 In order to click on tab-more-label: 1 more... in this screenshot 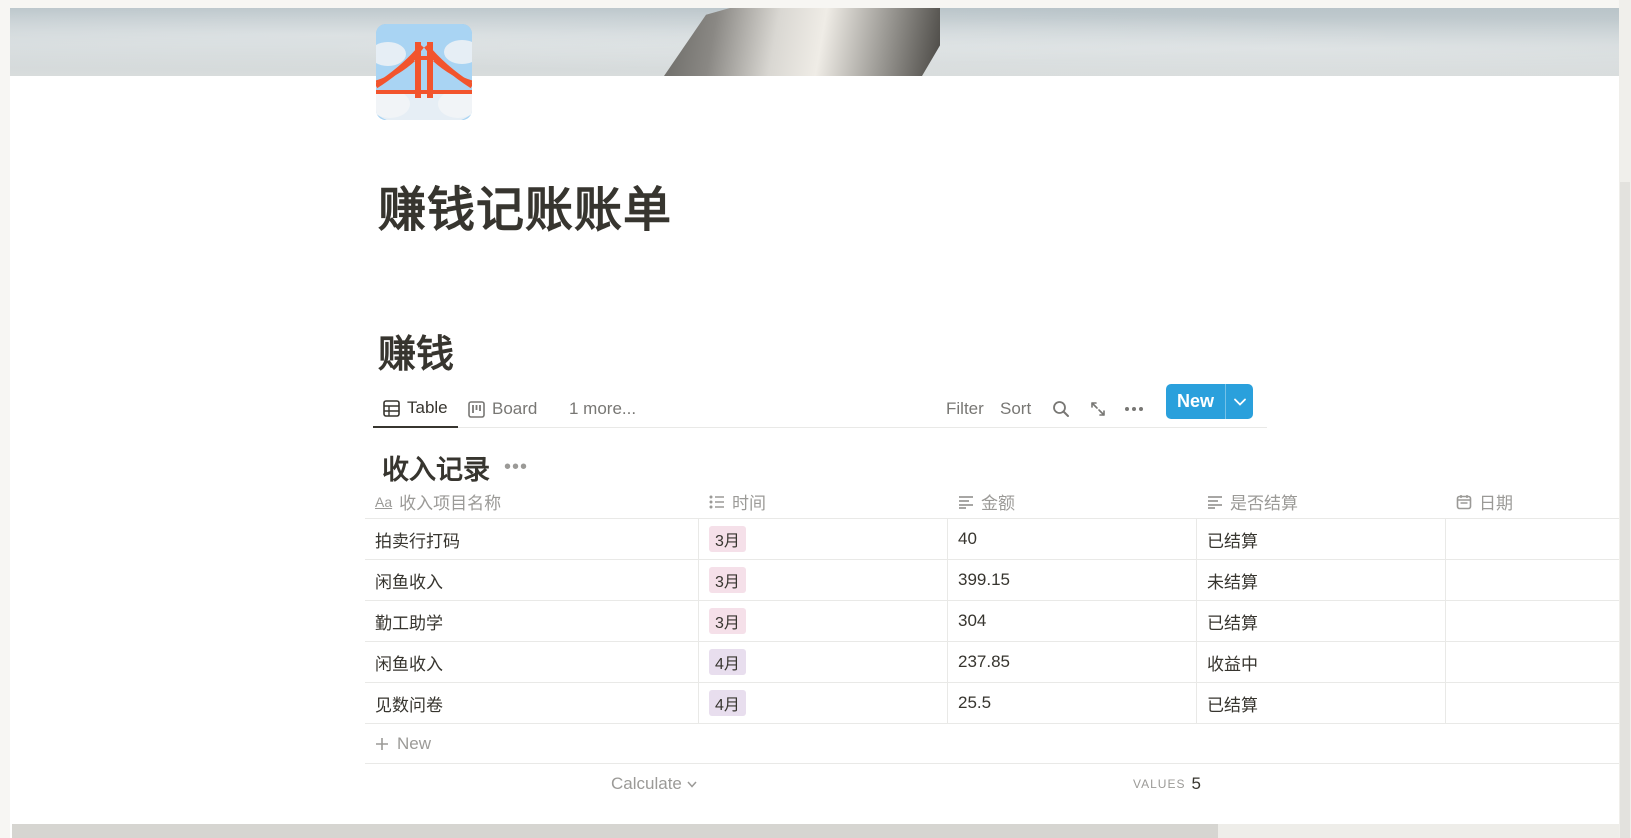, I will do `click(603, 408)`.